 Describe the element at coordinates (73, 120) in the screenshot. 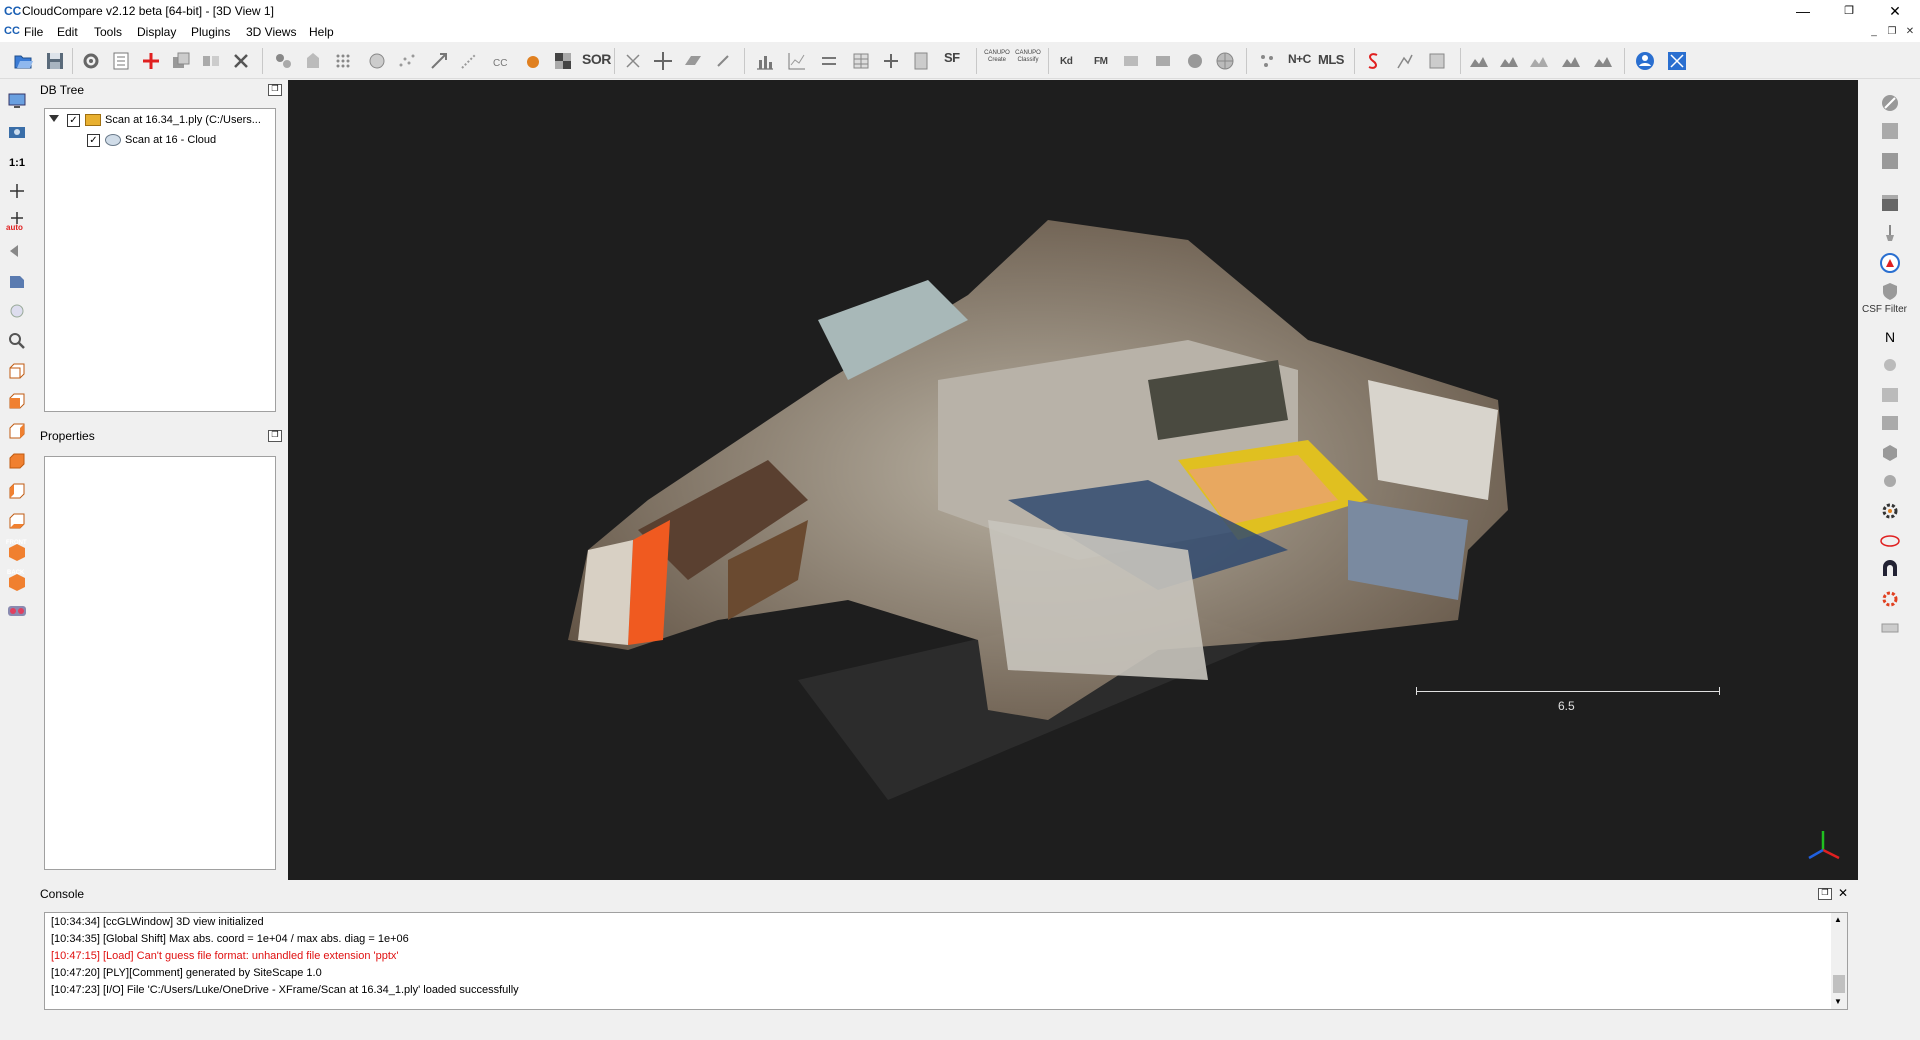

I see `root-visibility-checkbox: ✓` at that location.